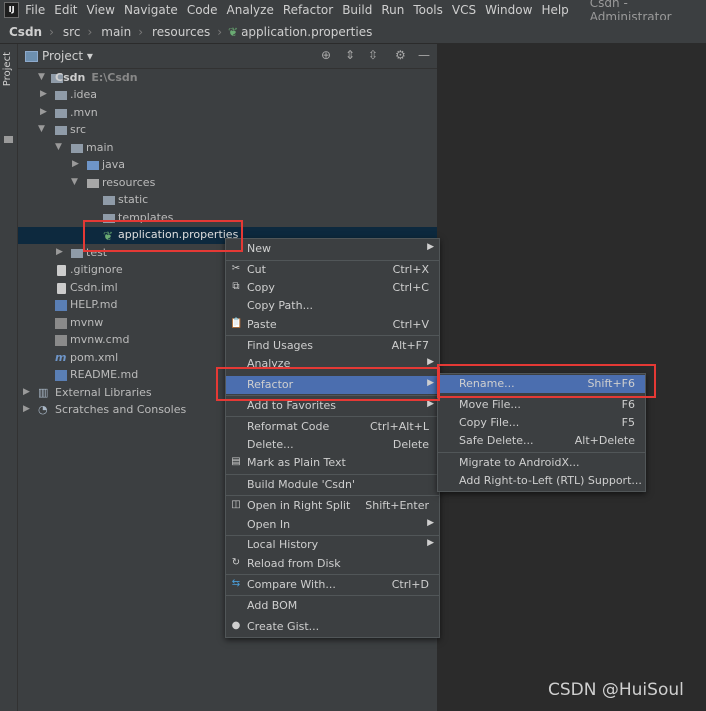 This screenshot has width=706, height=711. What do you see at coordinates (332, 606) in the screenshot?
I see `menu-item-add-bom: Add BOM` at bounding box center [332, 606].